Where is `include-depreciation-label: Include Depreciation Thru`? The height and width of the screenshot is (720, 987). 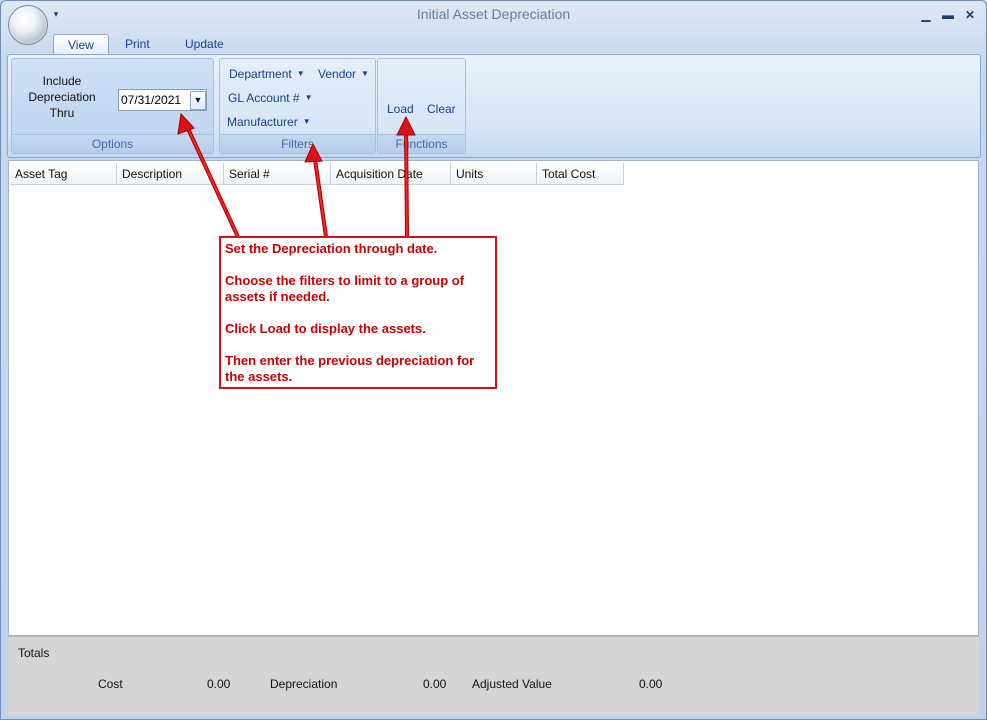 include-depreciation-label: Include Depreciation Thru is located at coordinates (62, 97).